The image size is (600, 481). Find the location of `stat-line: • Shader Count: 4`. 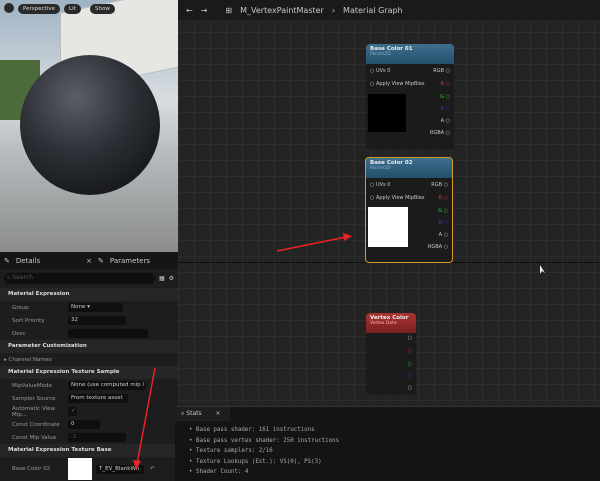

stat-line: • Shader Count: 4 is located at coordinates (219, 472).